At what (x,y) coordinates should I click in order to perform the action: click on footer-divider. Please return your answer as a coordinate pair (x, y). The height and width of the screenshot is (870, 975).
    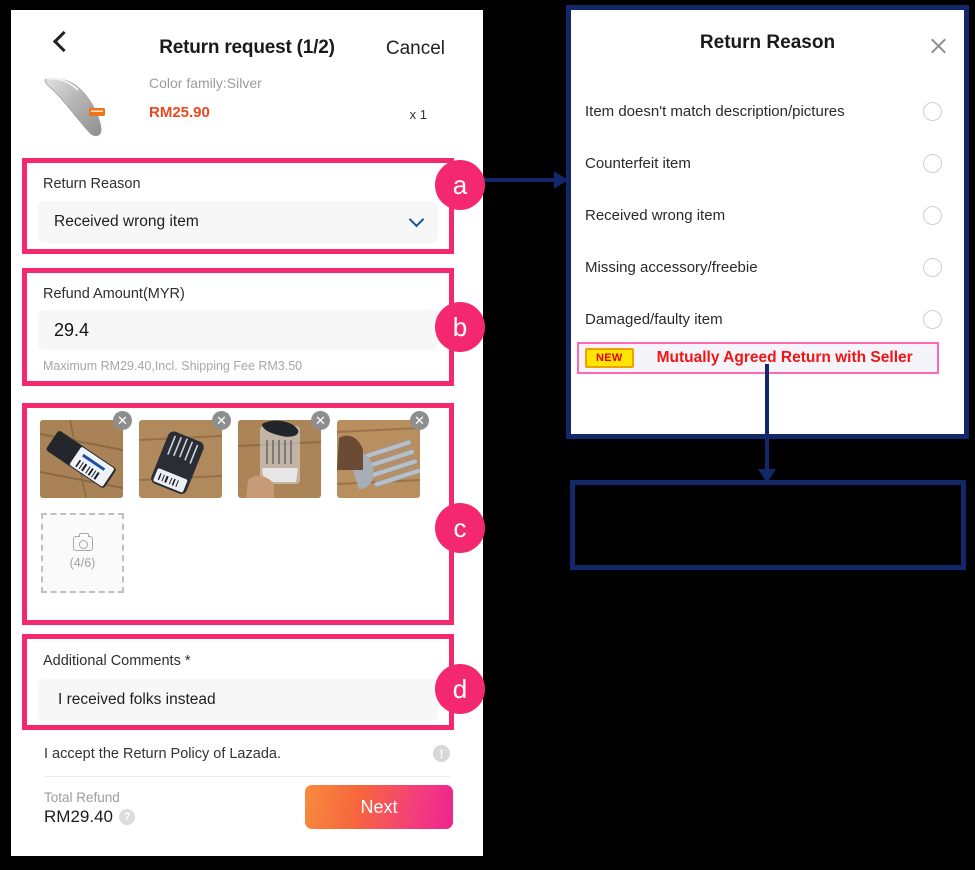
    Looking at the image, I should click on (247, 776).